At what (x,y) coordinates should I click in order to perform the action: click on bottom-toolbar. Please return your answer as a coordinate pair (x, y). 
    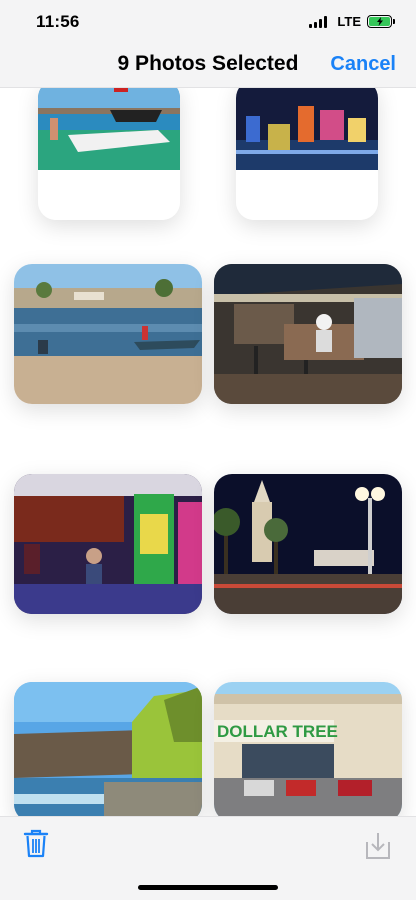
    Looking at the image, I should click on (208, 858).